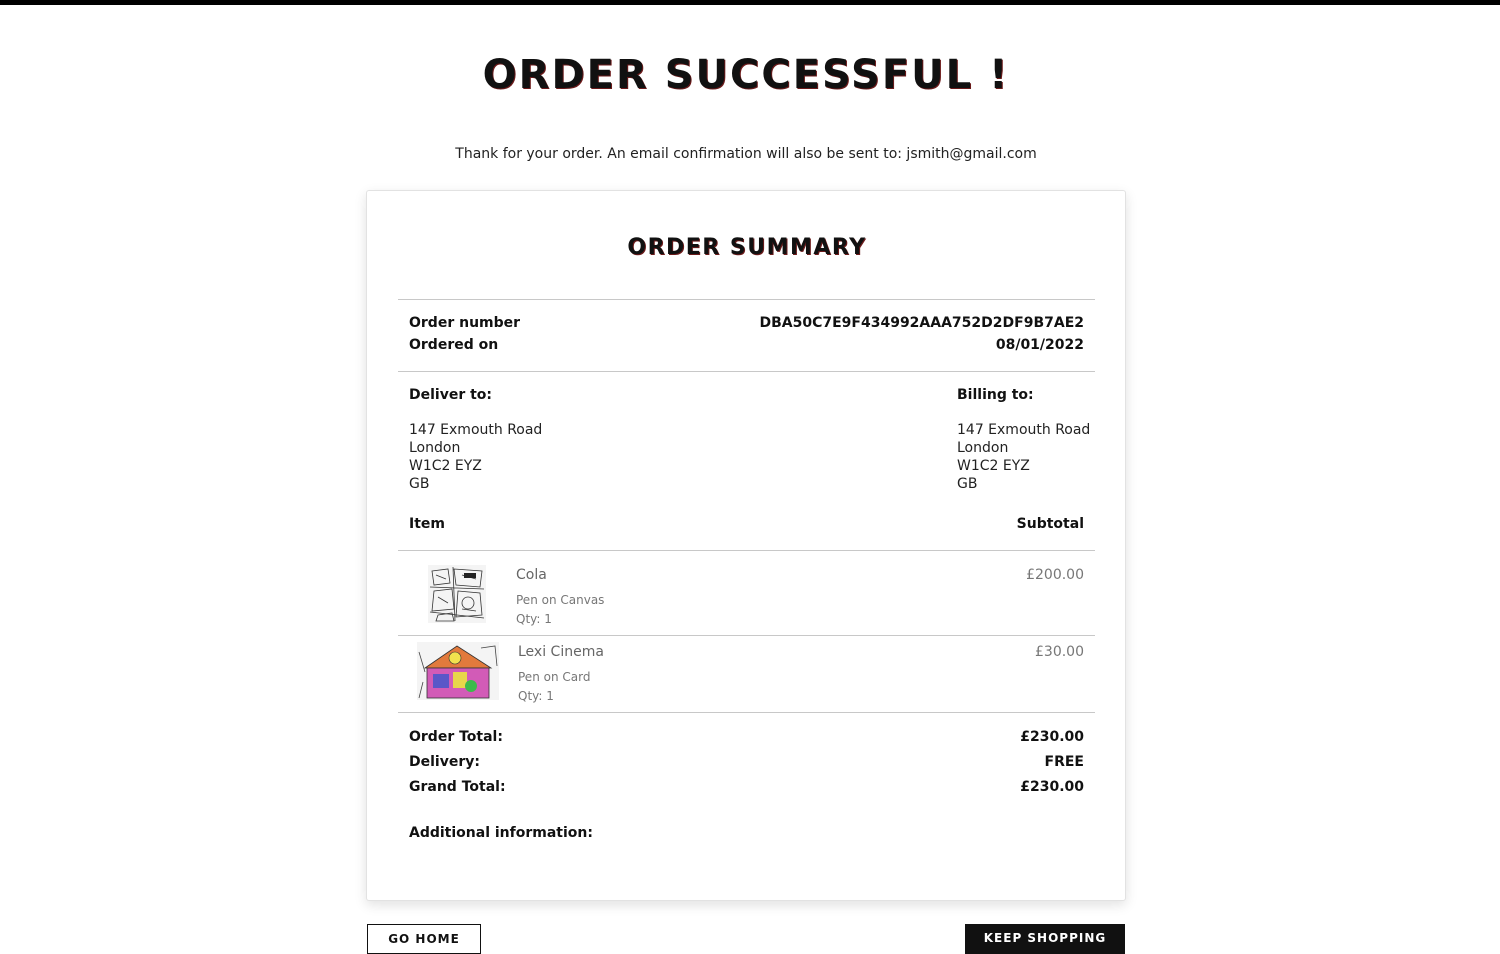  Describe the element at coordinates (1050, 524) in the screenshot. I see `subtotal-column-header: Subtotal` at that location.